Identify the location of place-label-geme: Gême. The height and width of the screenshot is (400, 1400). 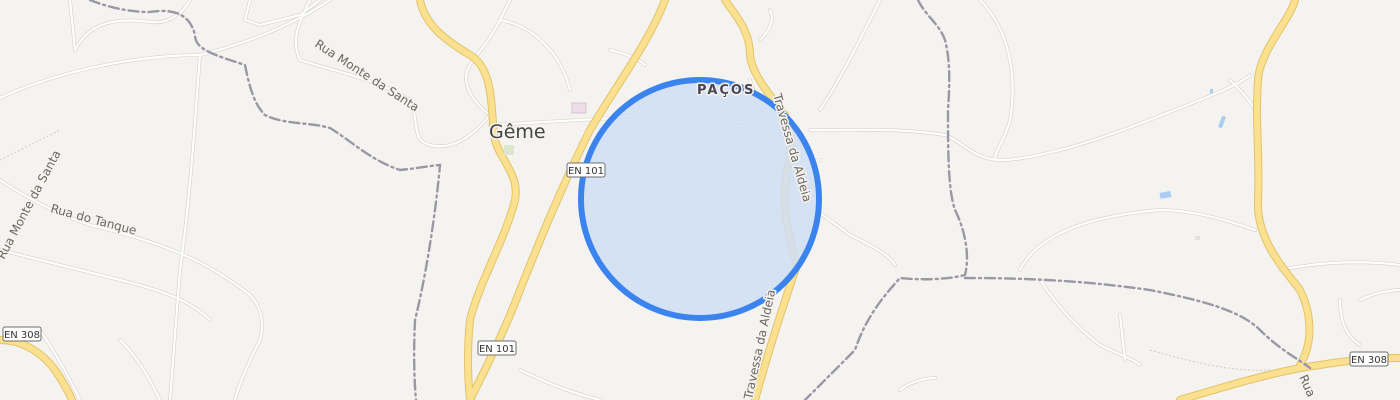
(517, 132).